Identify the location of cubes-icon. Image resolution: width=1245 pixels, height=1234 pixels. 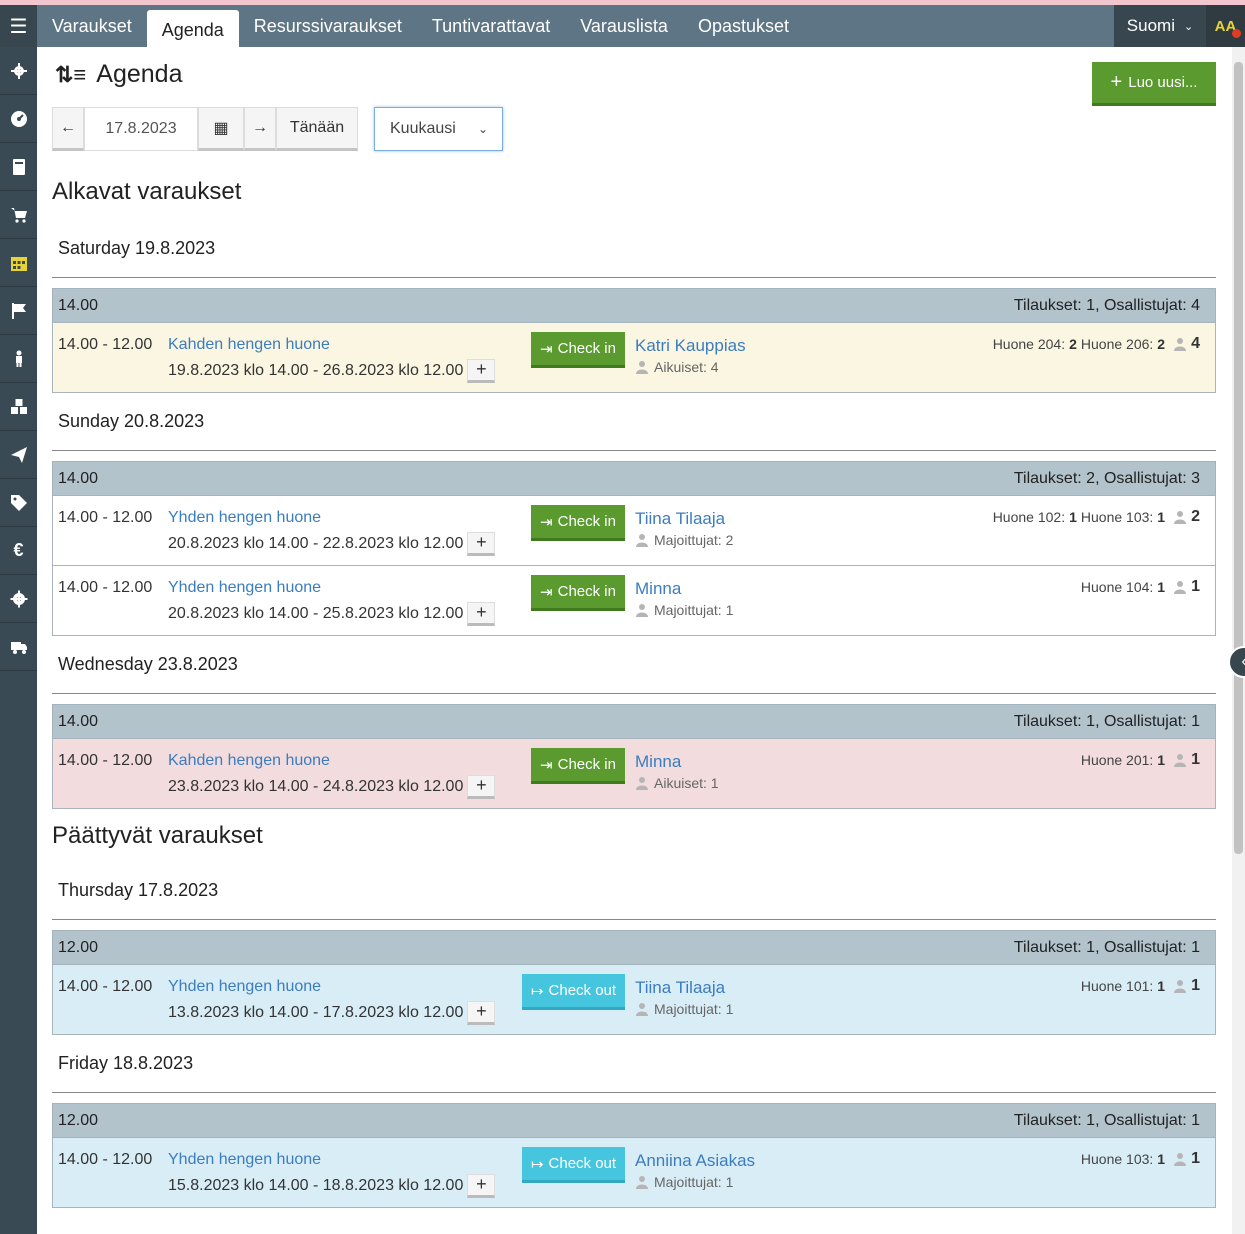
(18, 407).